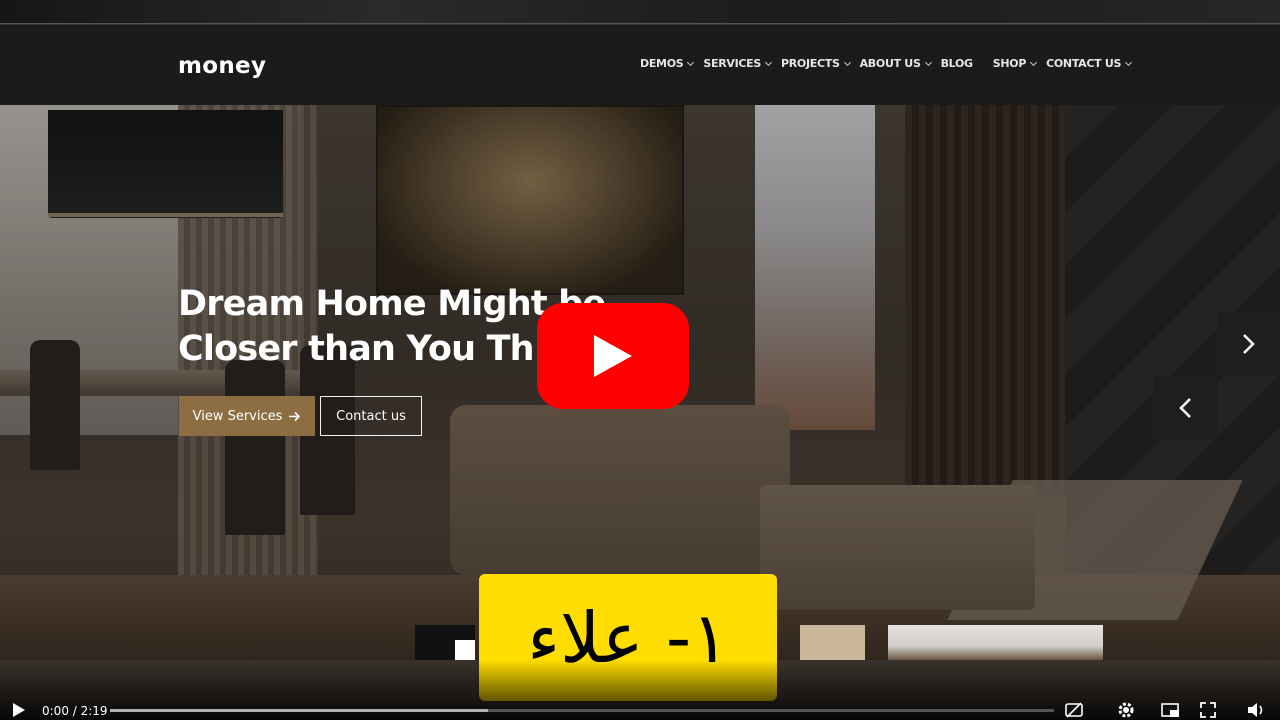 The height and width of the screenshot is (720, 1280). I want to click on slider-next-button, so click(1248, 344).